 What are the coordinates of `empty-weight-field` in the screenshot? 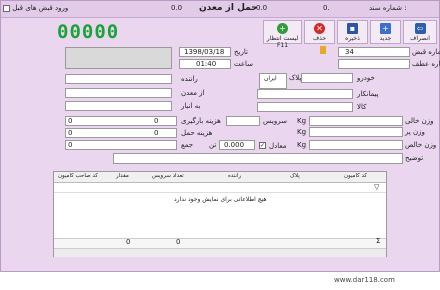 It's located at (356, 121).